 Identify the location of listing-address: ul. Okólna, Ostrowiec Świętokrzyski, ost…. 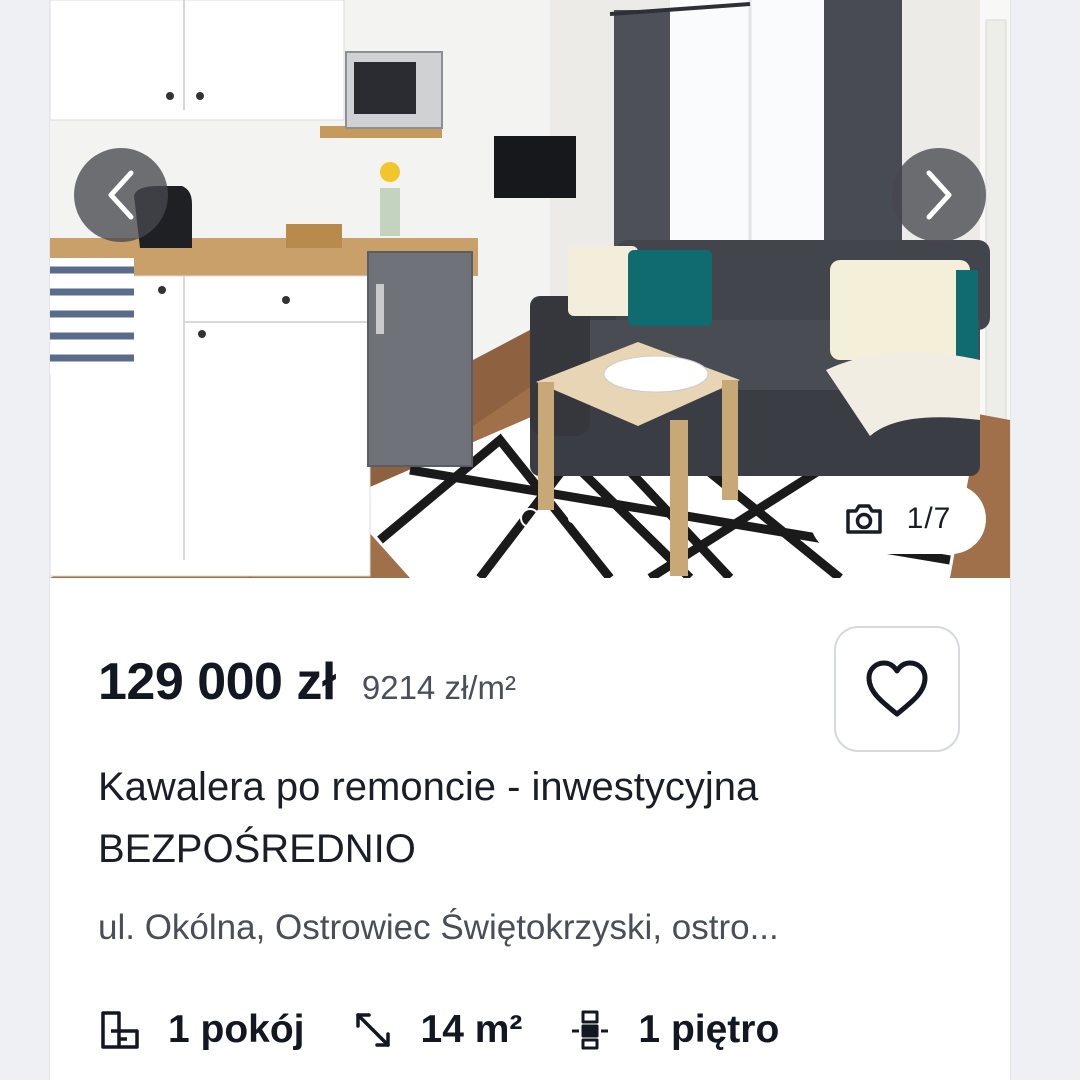
(438, 927).